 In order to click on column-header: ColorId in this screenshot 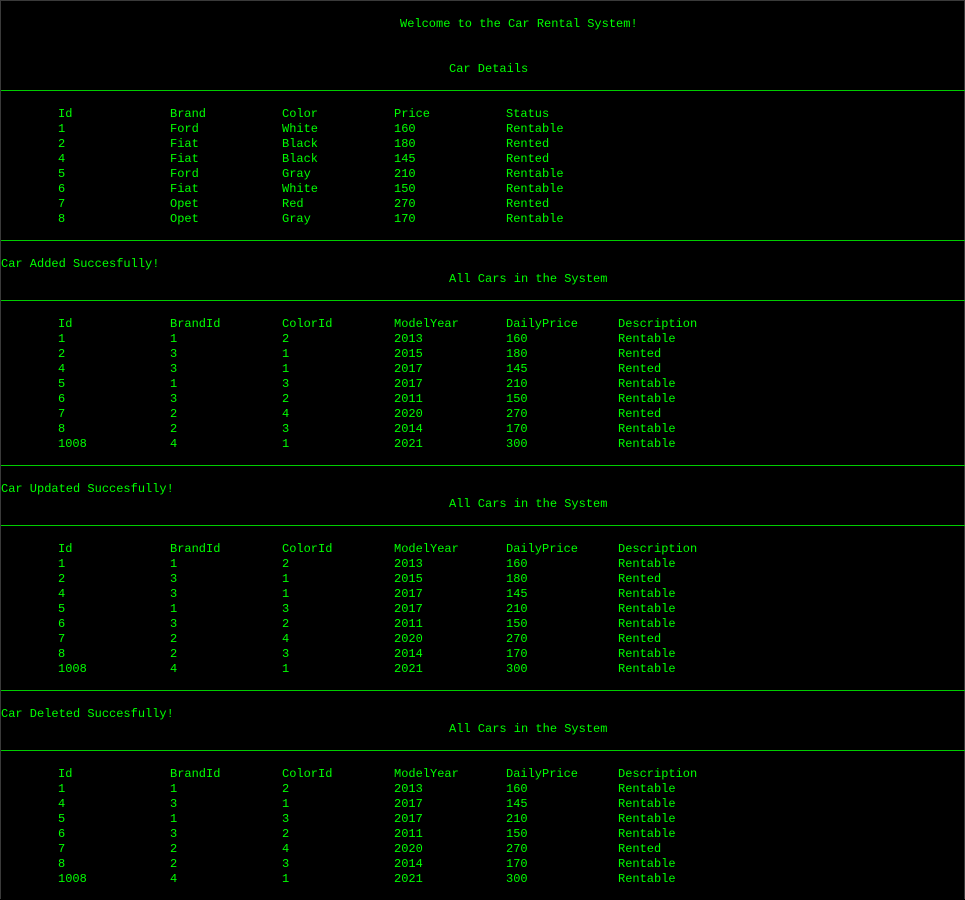, I will do `click(307, 774)`.